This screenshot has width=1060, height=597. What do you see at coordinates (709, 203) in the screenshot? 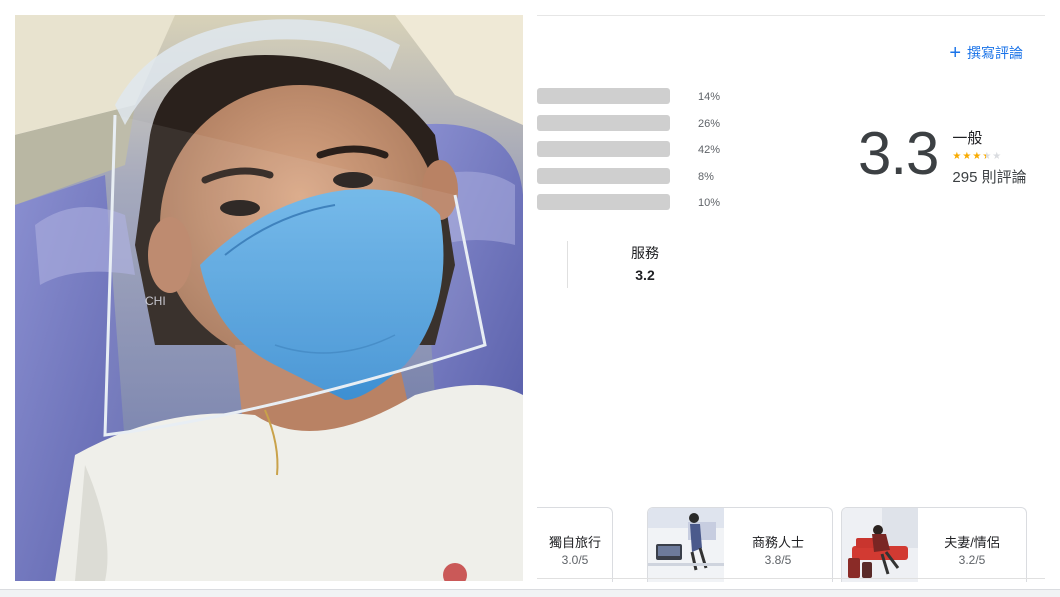
I see `rating-percent: 10%` at bounding box center [709, 203].